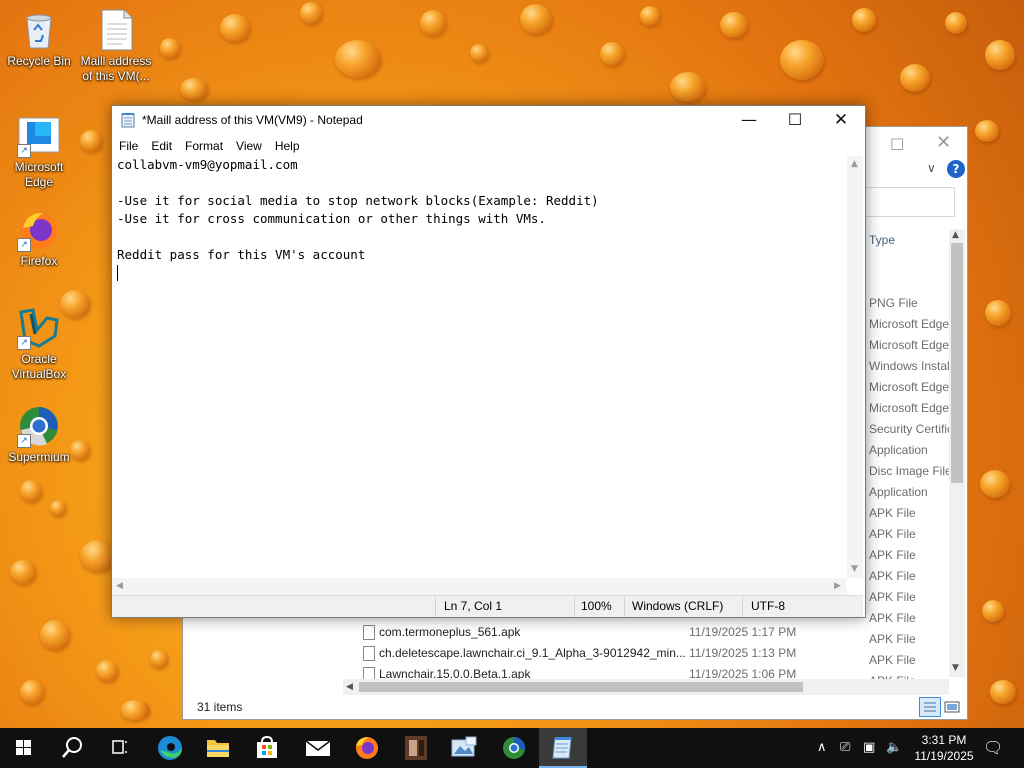 The width and height of the screenshot is (1024, 772). Describe the element at coordinates (39, 174) in the screenshot. I see `microsoft-edge-label: Microsoft Edge` at that location.